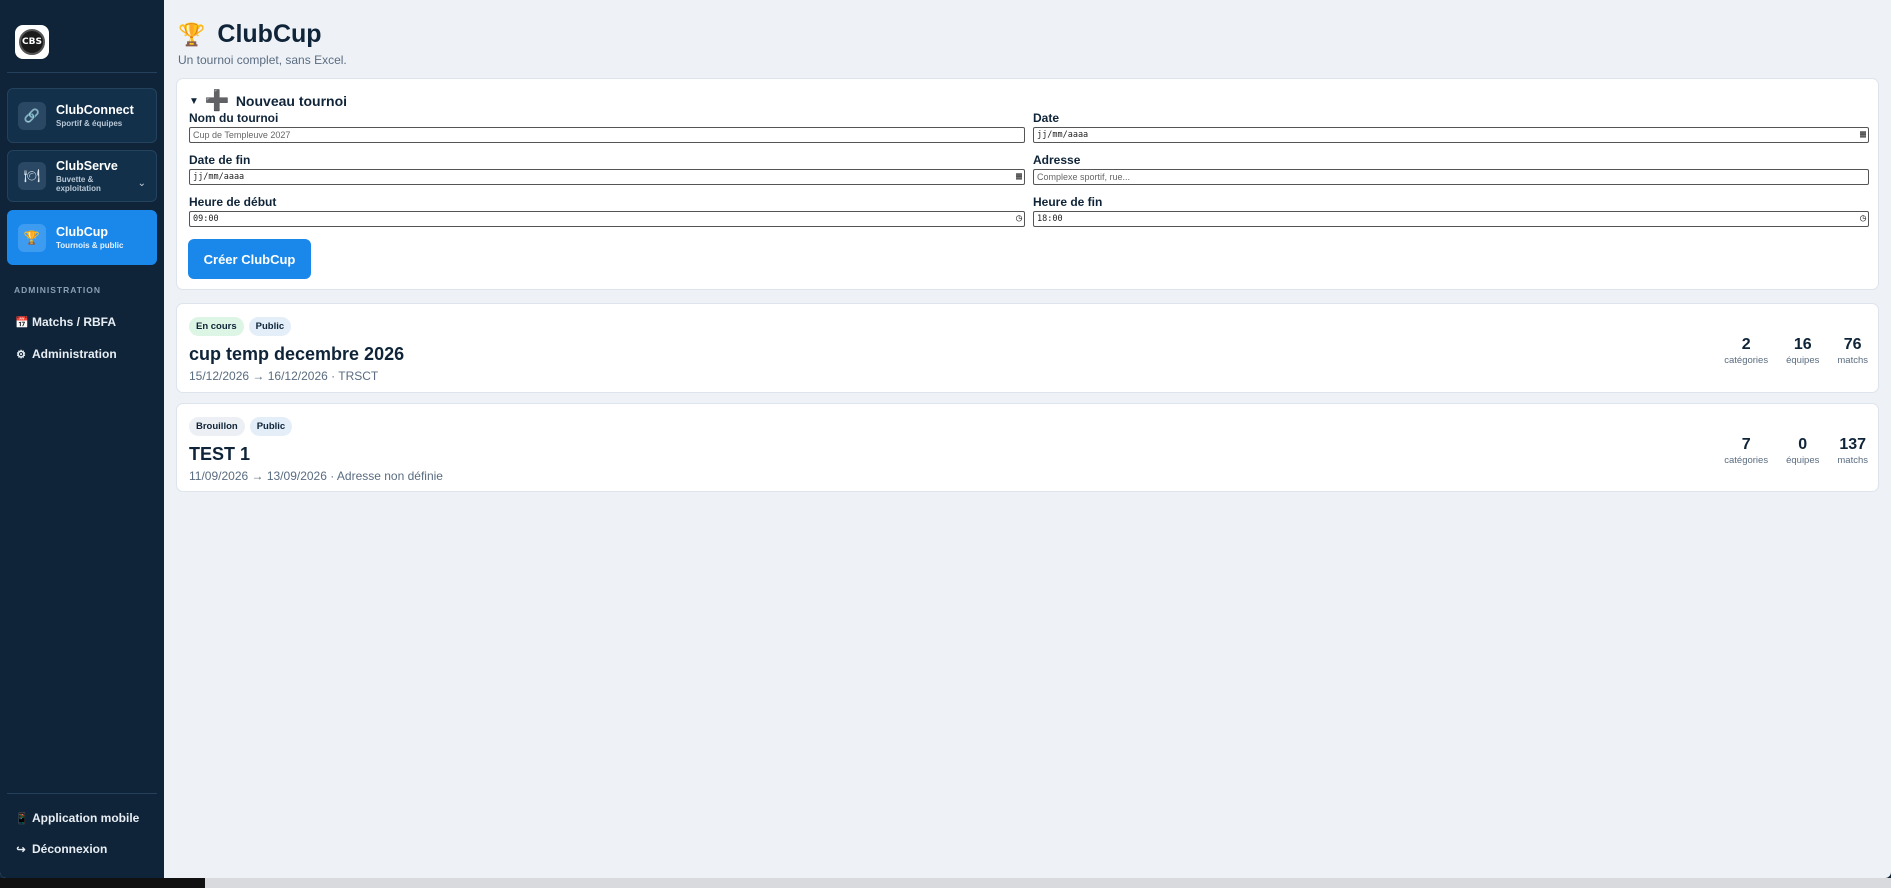  Describe the element at coordinates (249, 259) in the screenshot. I see `create-clubcup-button: Créer ClubCup` at that location.